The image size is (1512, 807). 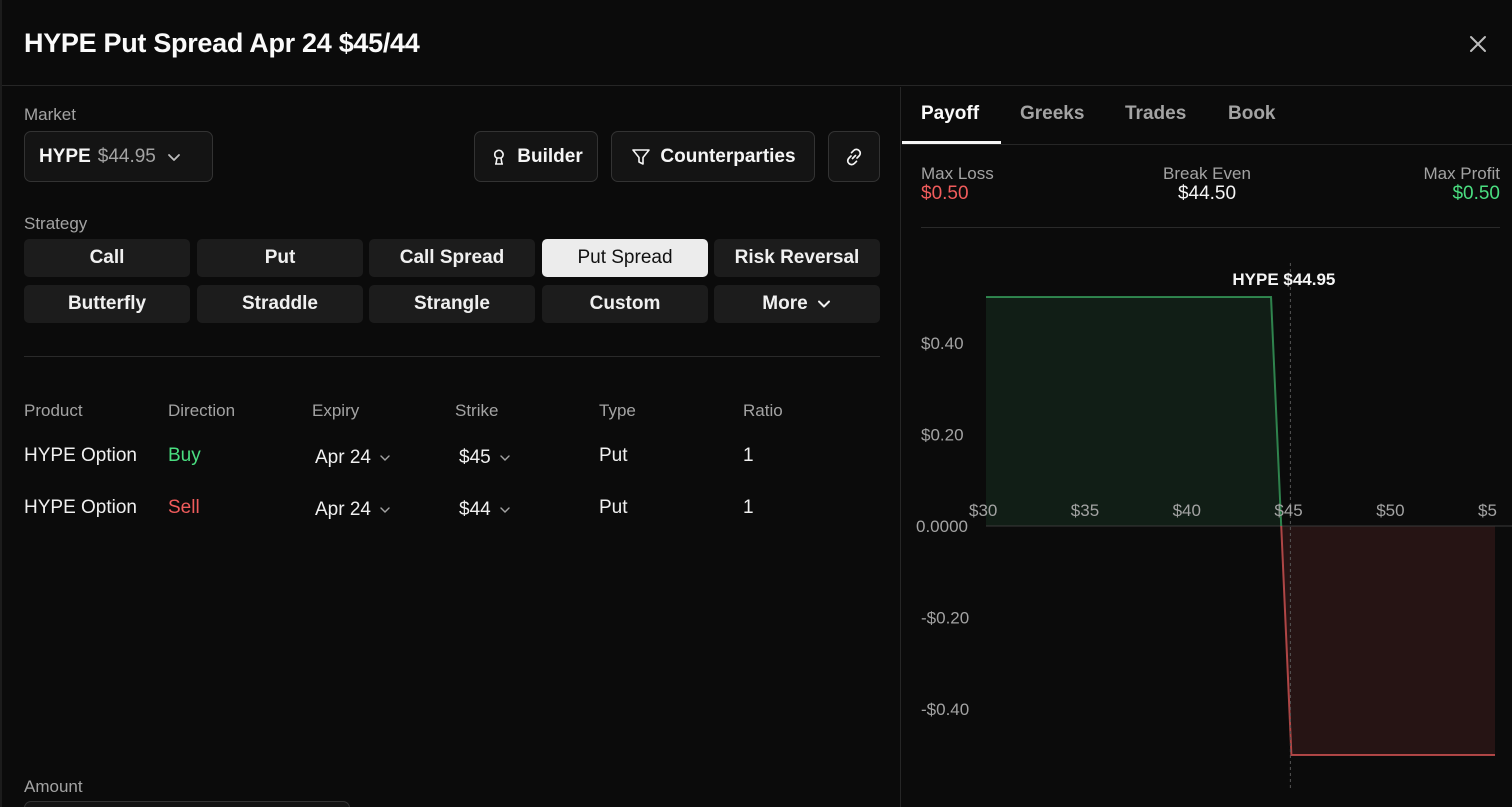 I want to click on strategy-risk-reversal: Risk Reversal, so click(x=797, y=258).